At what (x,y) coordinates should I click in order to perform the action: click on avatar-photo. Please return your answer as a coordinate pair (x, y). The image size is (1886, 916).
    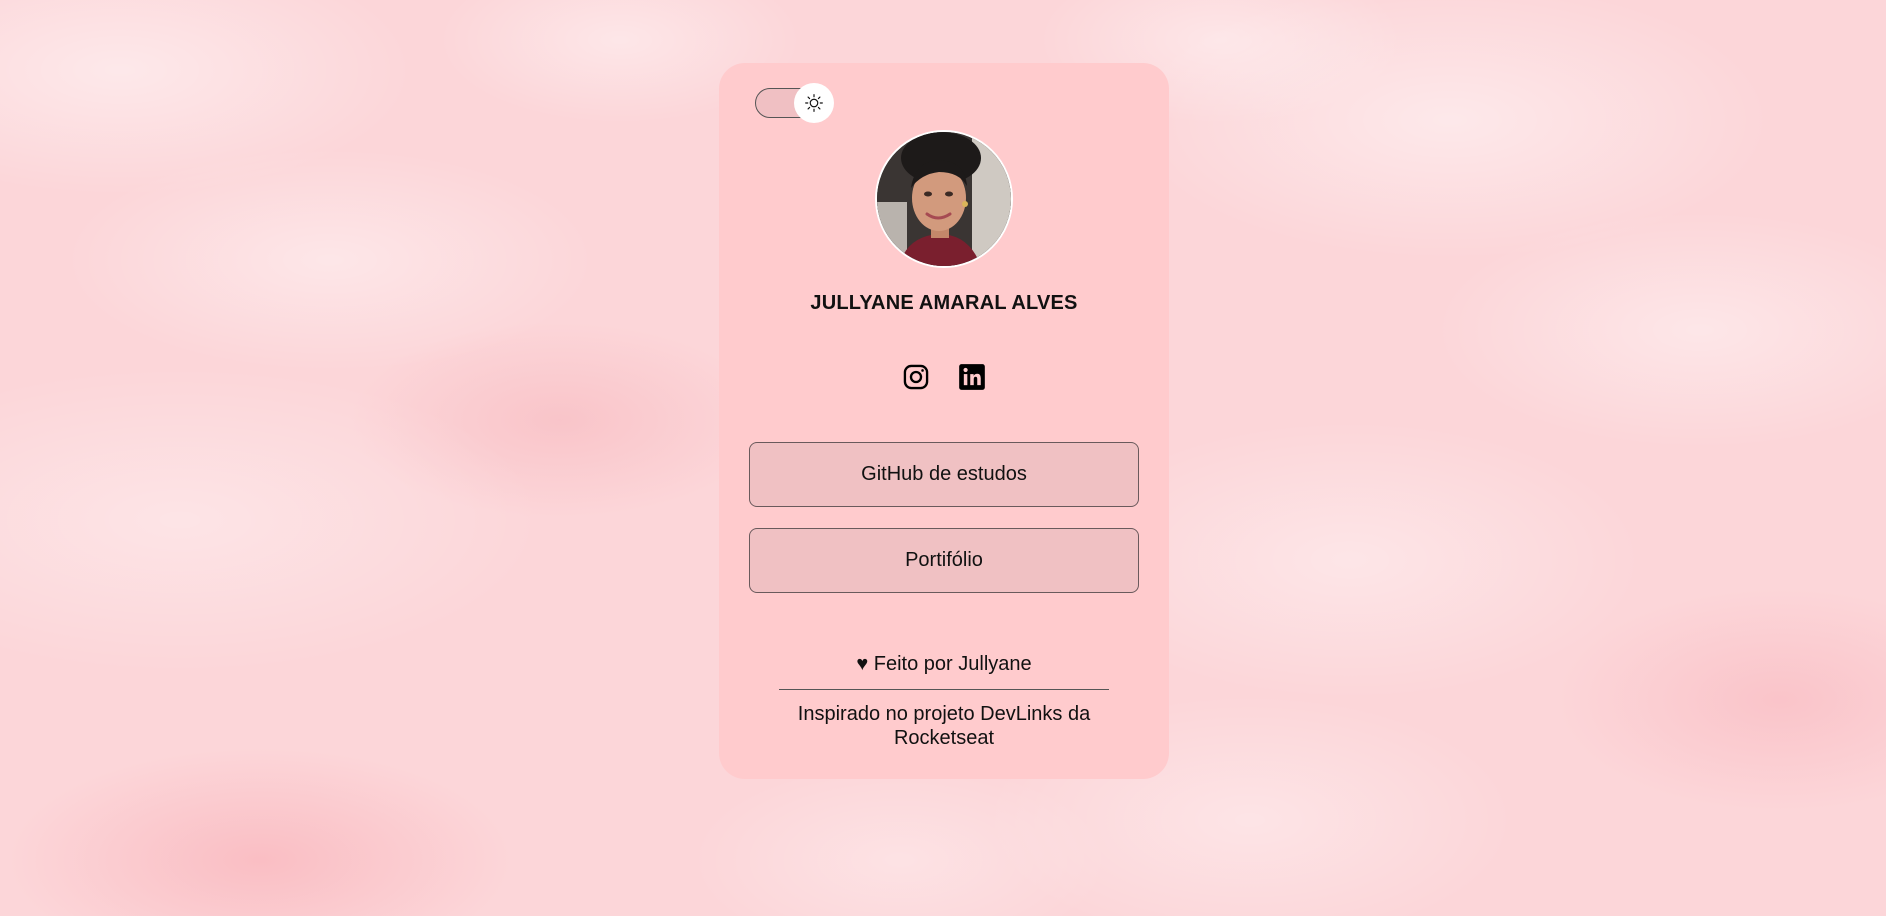
    Looking at the image, I should click on (944, 199).